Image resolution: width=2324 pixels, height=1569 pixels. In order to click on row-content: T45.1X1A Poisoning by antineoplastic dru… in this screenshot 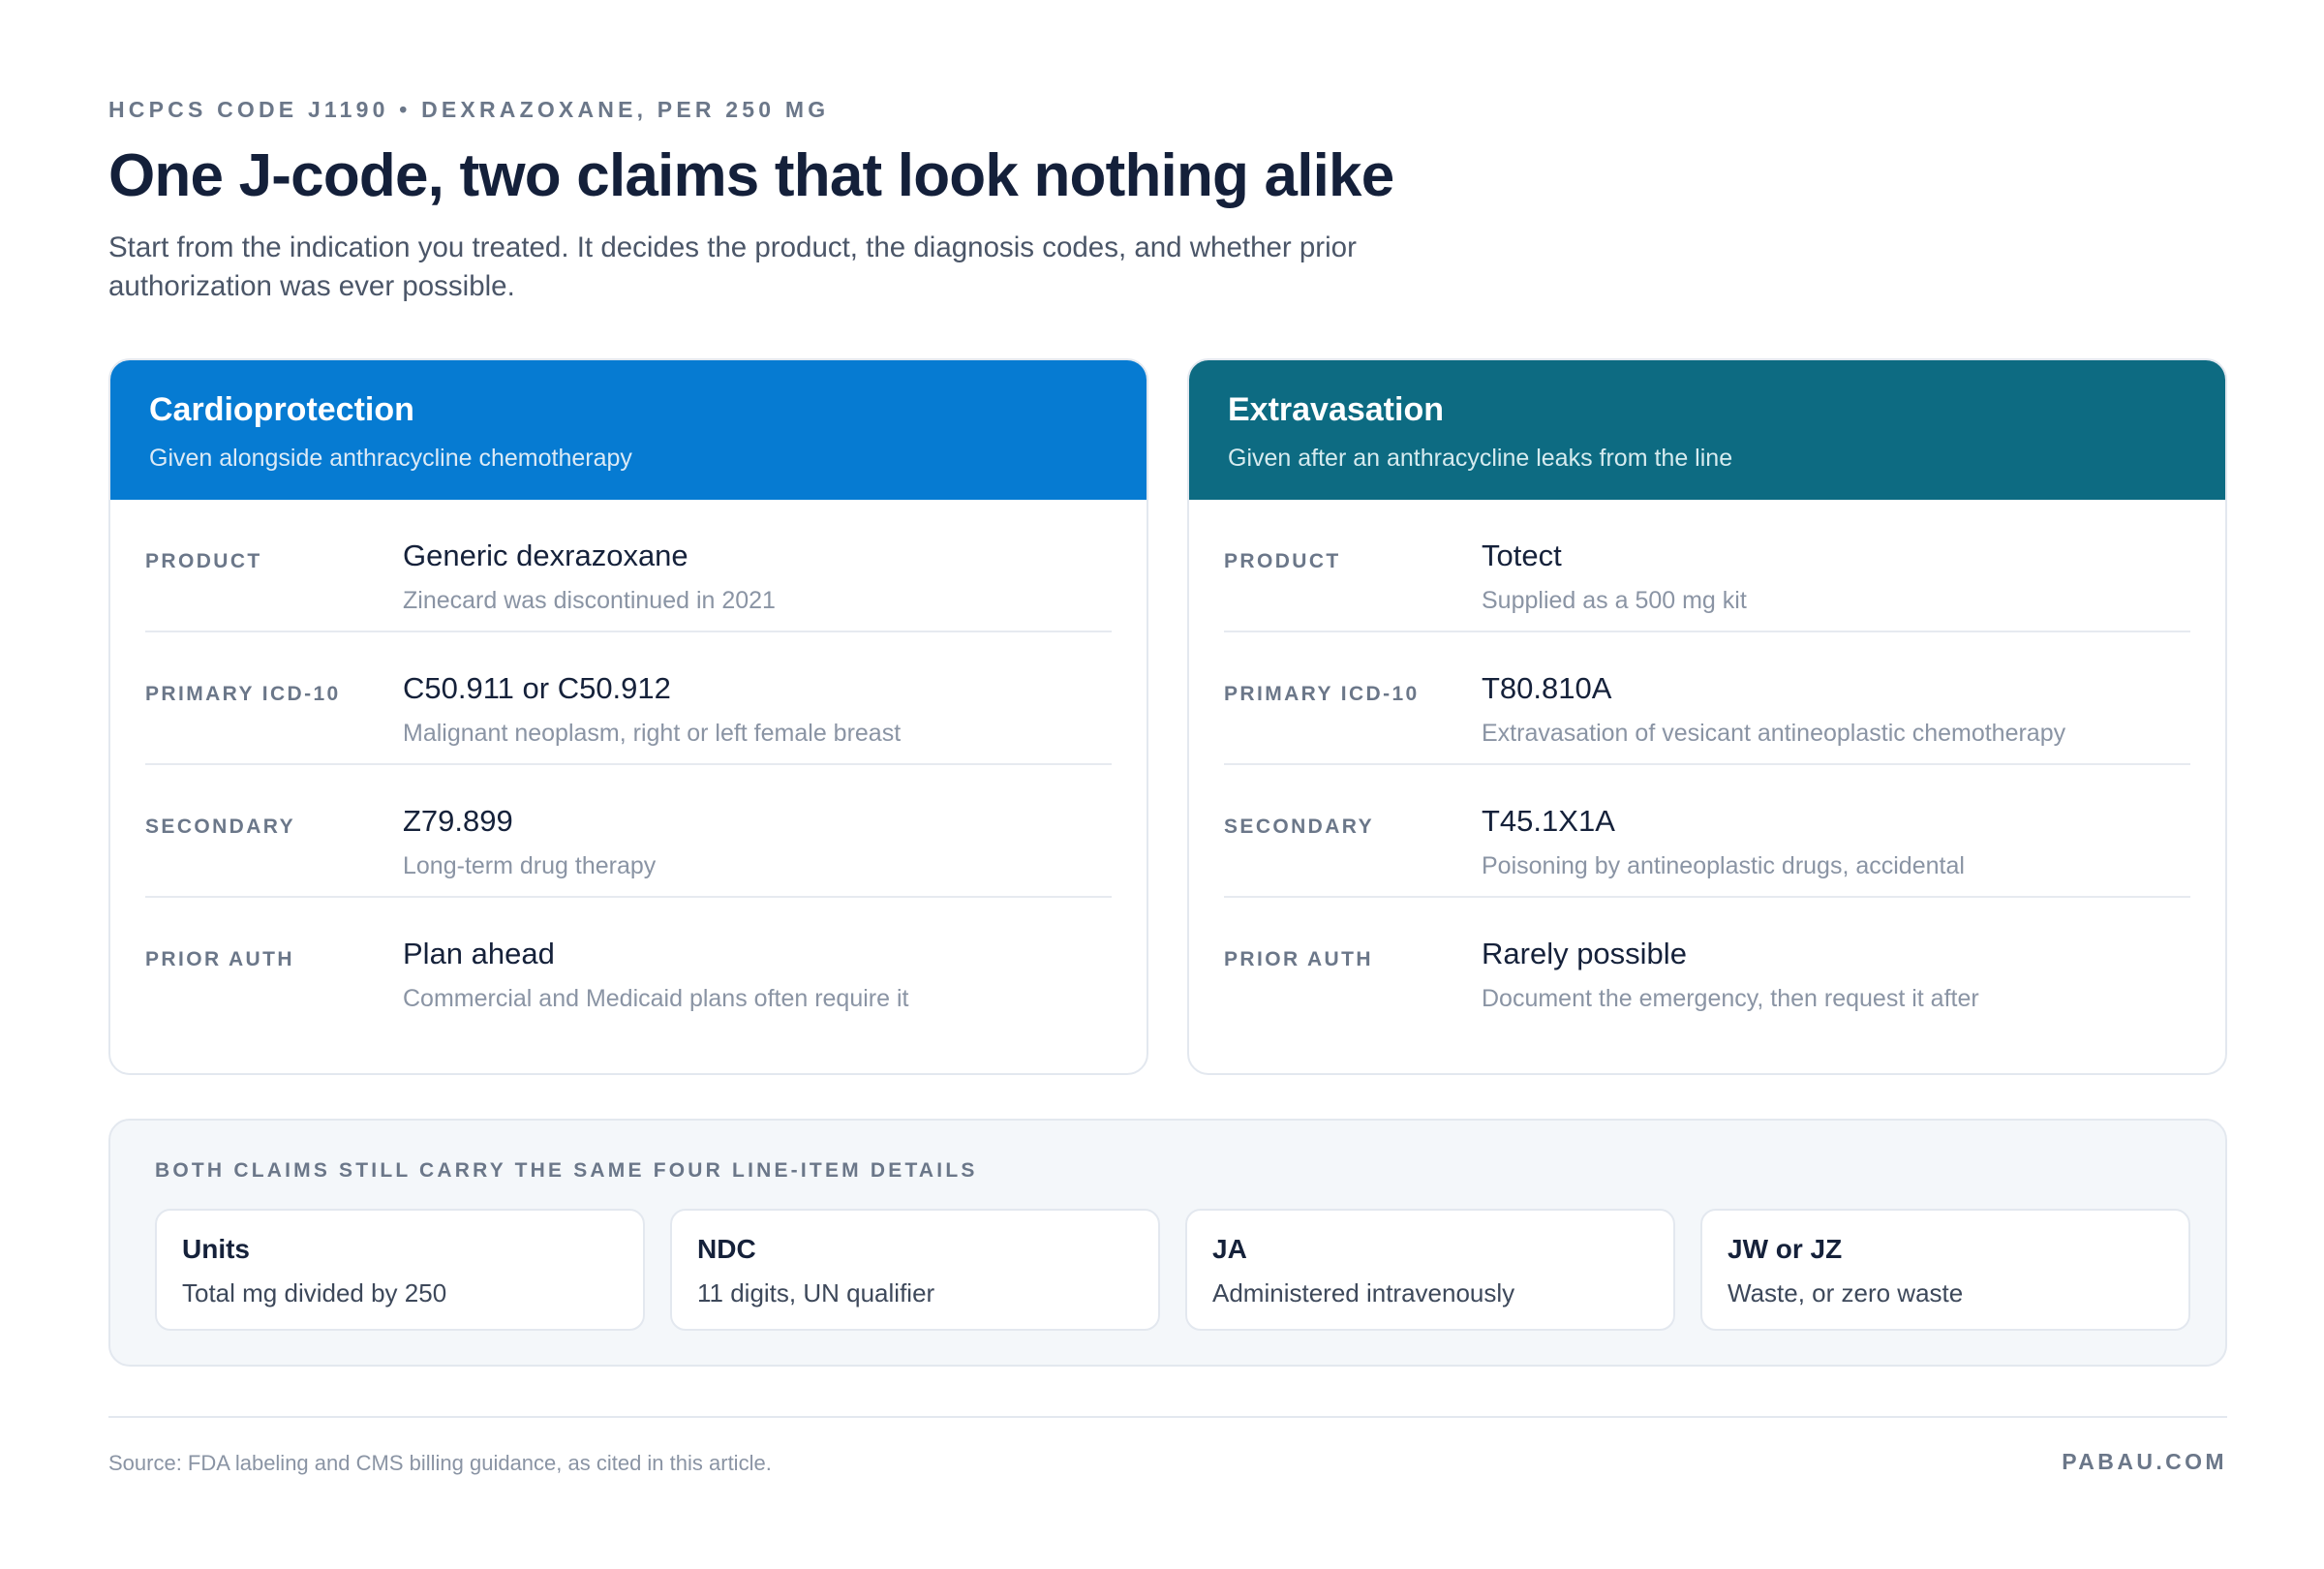, I will do `click(1724, 850)`.